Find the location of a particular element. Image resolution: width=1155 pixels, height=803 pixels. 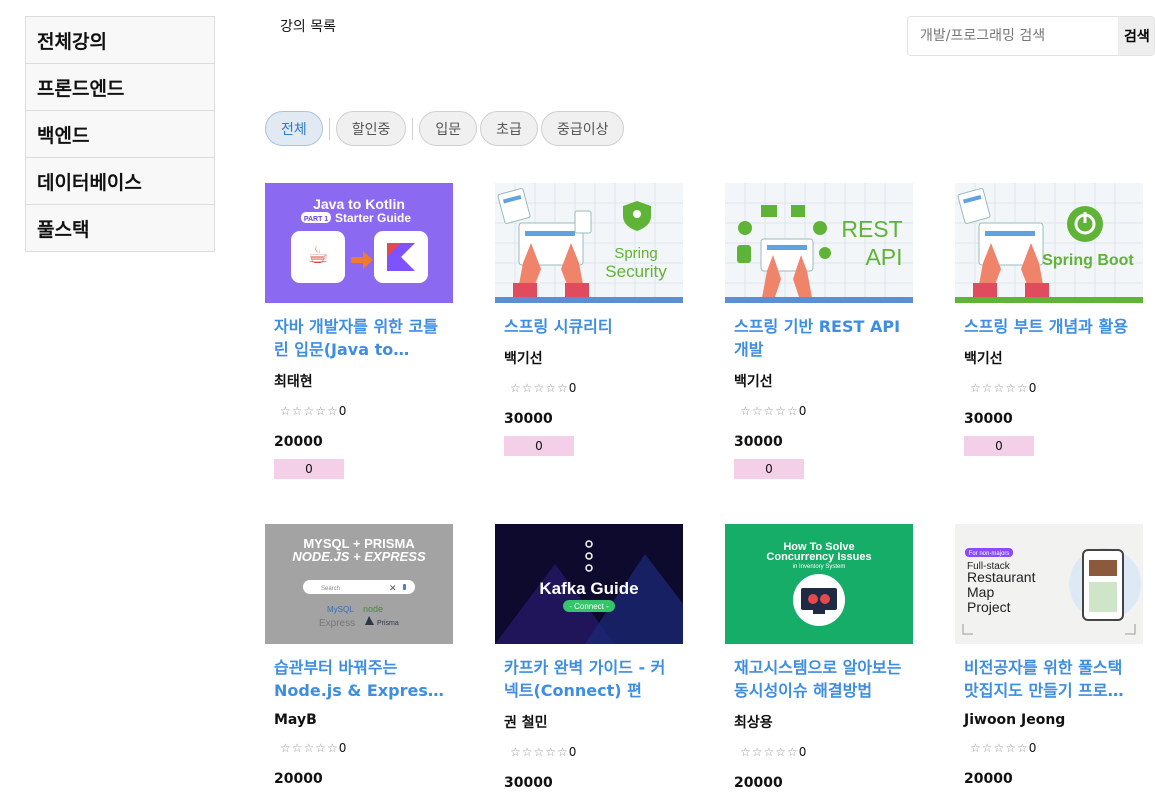

course-title: 스프링 시큐리티 is located at coordinates (589, 326).